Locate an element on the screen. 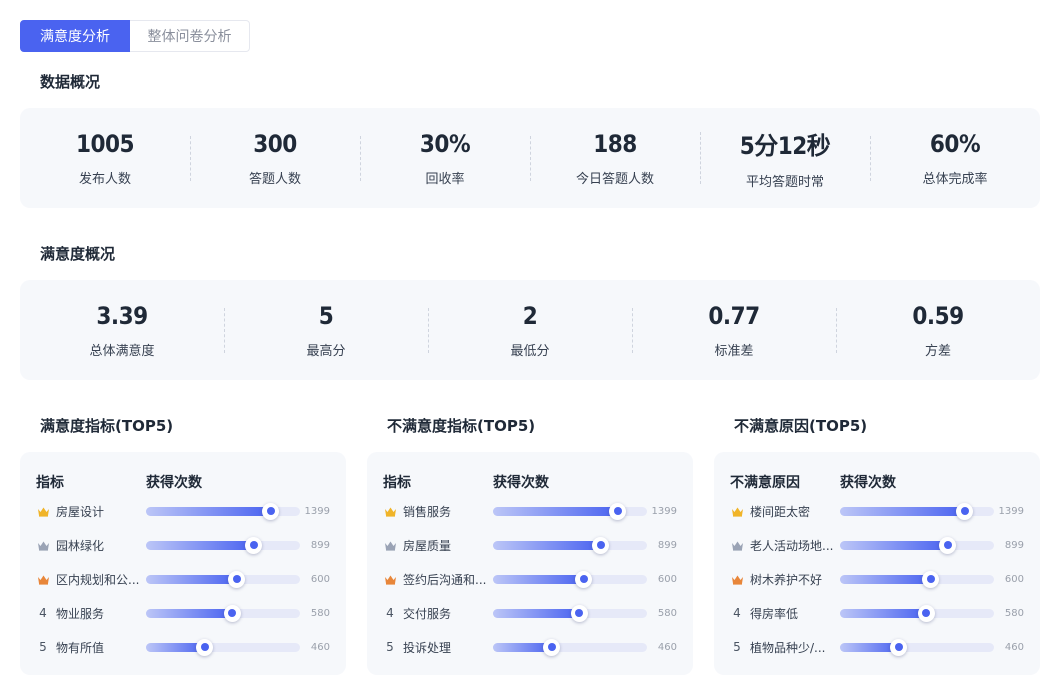  overview-stat-label: 平均答题时常 is located at coordinates (784, 182).